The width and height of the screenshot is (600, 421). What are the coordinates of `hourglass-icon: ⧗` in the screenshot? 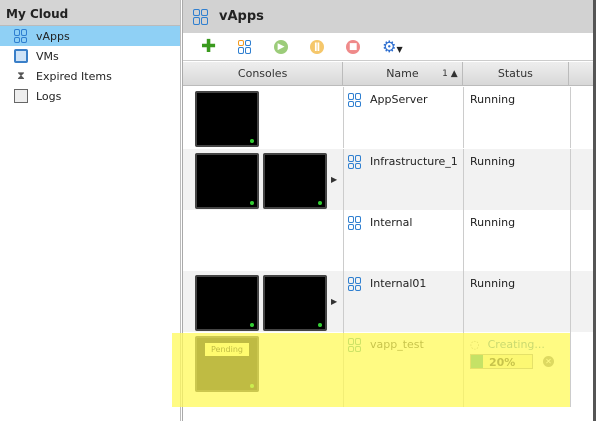 It's located at (21, 75).